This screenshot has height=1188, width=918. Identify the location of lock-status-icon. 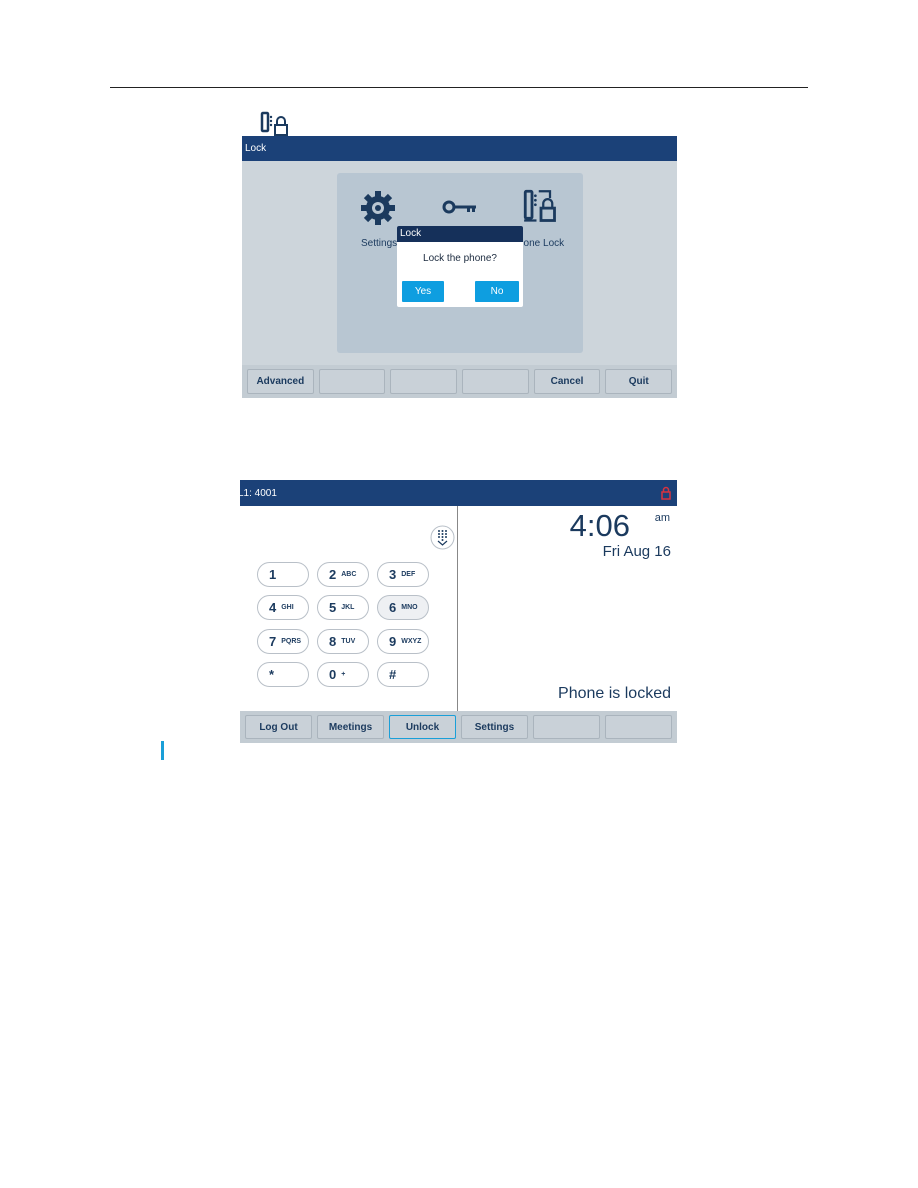
(666, 493).